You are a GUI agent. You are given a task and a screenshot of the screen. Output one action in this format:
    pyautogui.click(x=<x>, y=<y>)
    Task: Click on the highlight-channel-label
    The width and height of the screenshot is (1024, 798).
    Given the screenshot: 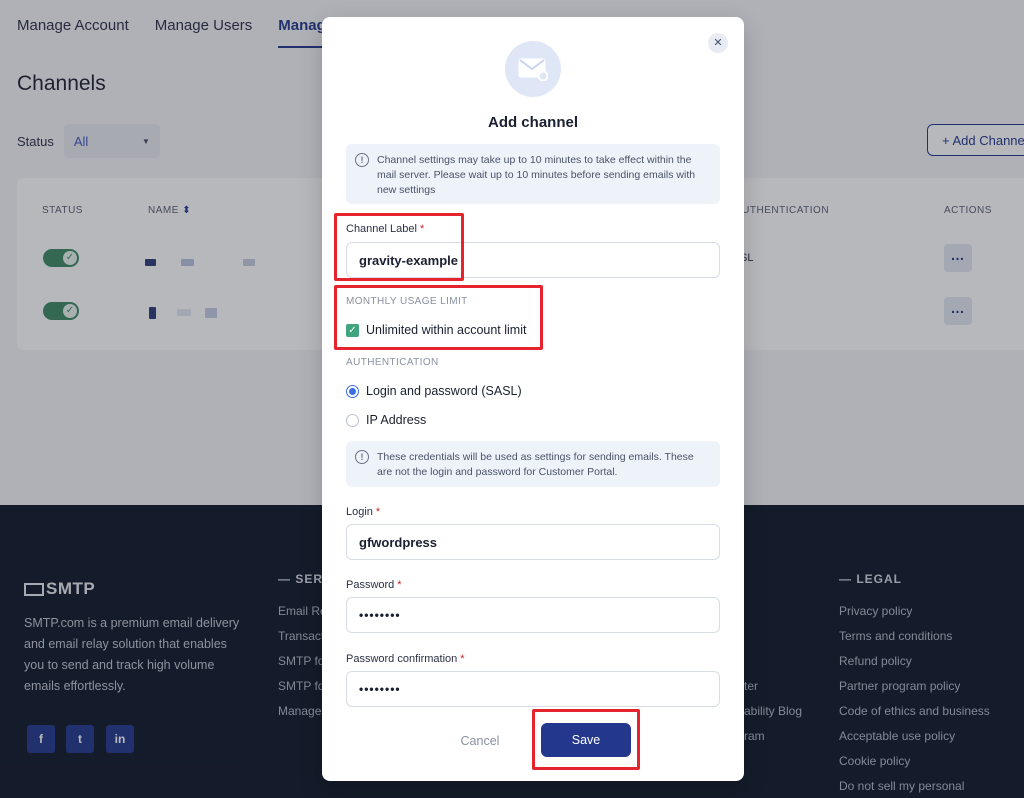 What is the action you would take?
    pyautogui.click(x=399, y=247)
    